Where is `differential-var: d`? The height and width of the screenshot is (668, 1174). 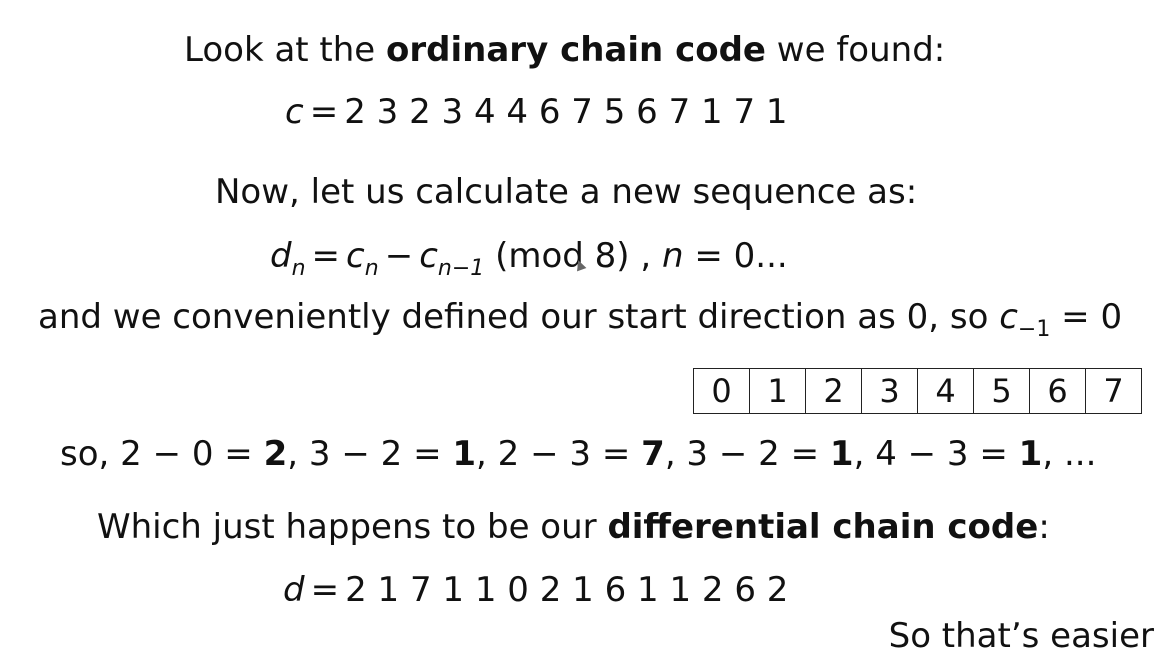 differential-var: d is located at coordinates (294, 590).